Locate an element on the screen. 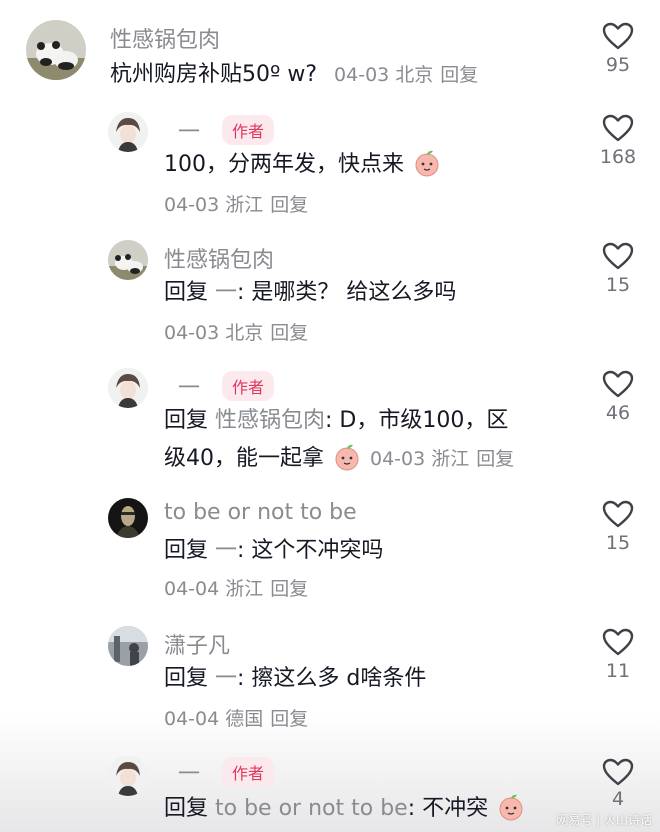  comment-text: 回复 一: 是哪类？ 给这么多吗 is located at coordinates (310, 293).